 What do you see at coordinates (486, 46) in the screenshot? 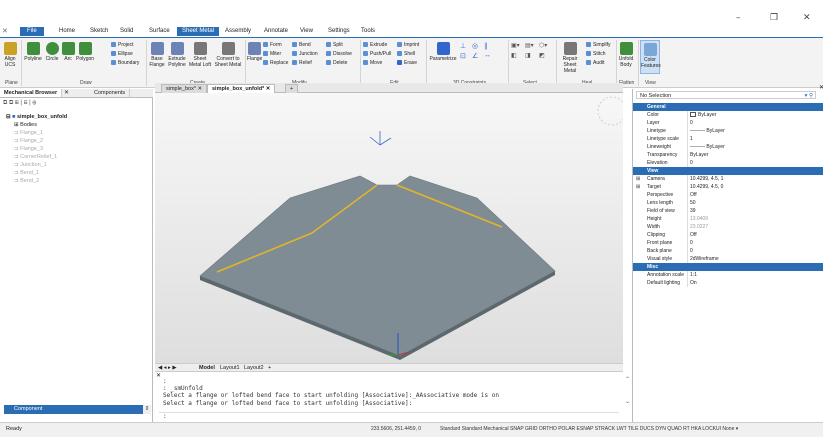
I see `parallel-icon: ∥` at bounding box center [486, 46].